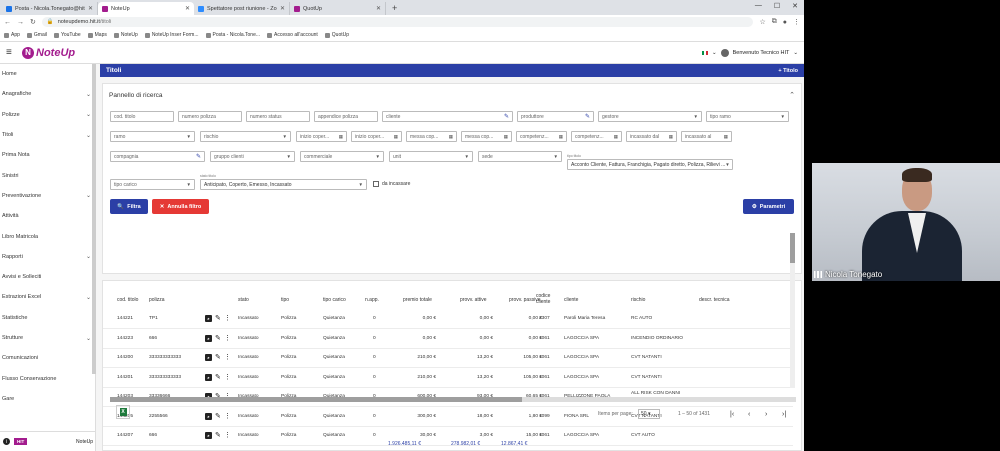 The image size is (1000, 451). Describe the element at coordinates (47, 297) in the screenshot. I see `sidebar-item: Estrazioni Excel ⌄` at that location.